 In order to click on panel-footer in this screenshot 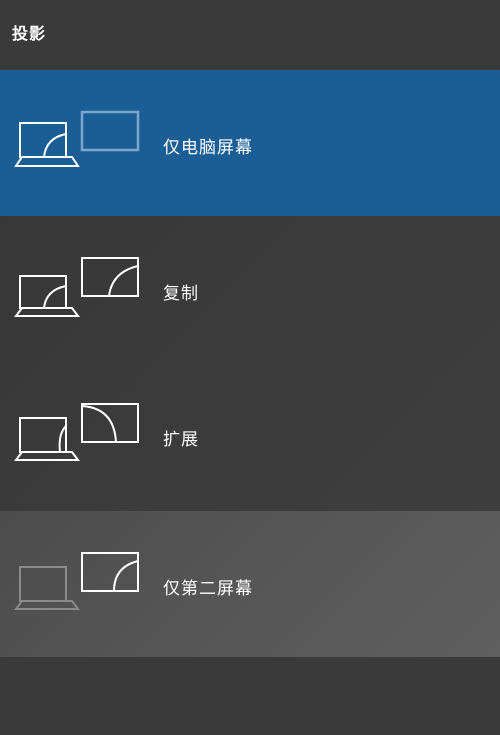, I will do `click(250, 696)`.